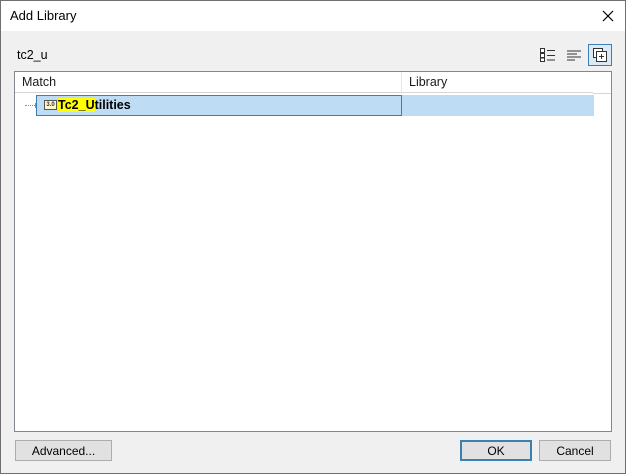 This screenshot has height=474, width=626. What do you see at coordinates (273, 55) in the screenshot?
I see `search-input` at bounding box center [273, 55].